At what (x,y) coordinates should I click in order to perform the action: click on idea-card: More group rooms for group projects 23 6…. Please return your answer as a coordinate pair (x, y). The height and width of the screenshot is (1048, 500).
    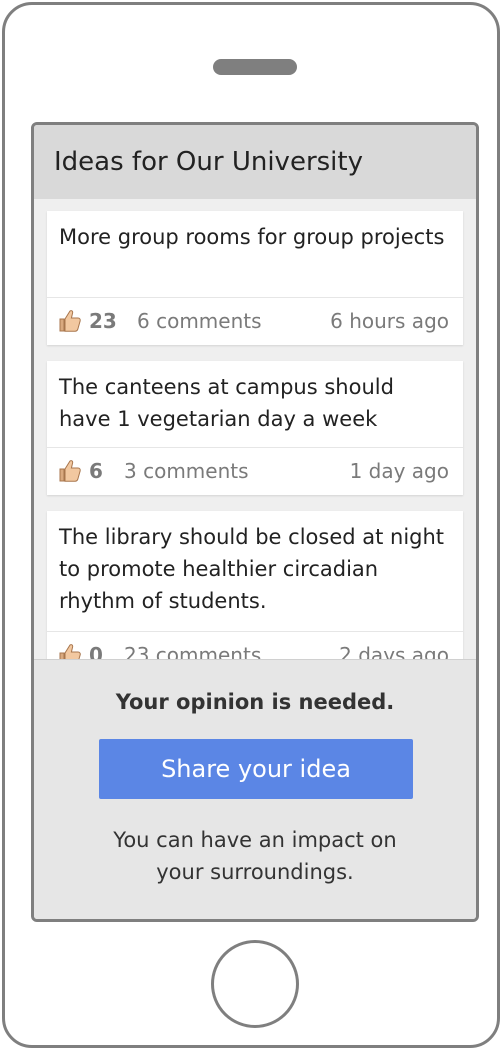
    Looking at the image, I should click on (255, 278).